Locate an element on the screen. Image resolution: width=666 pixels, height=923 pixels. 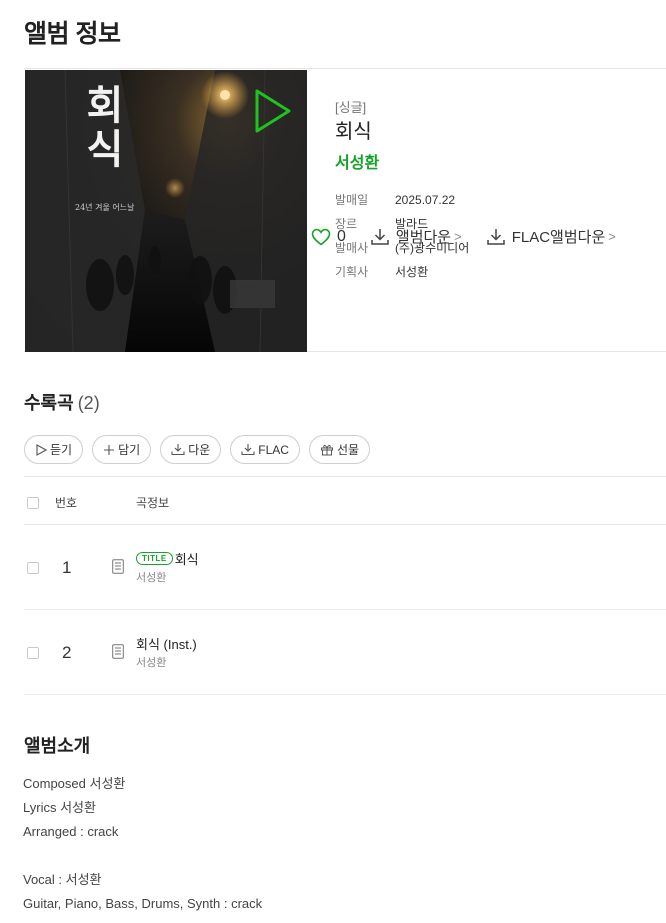
gift-label: 선물 is located at coordinates (348, 450).